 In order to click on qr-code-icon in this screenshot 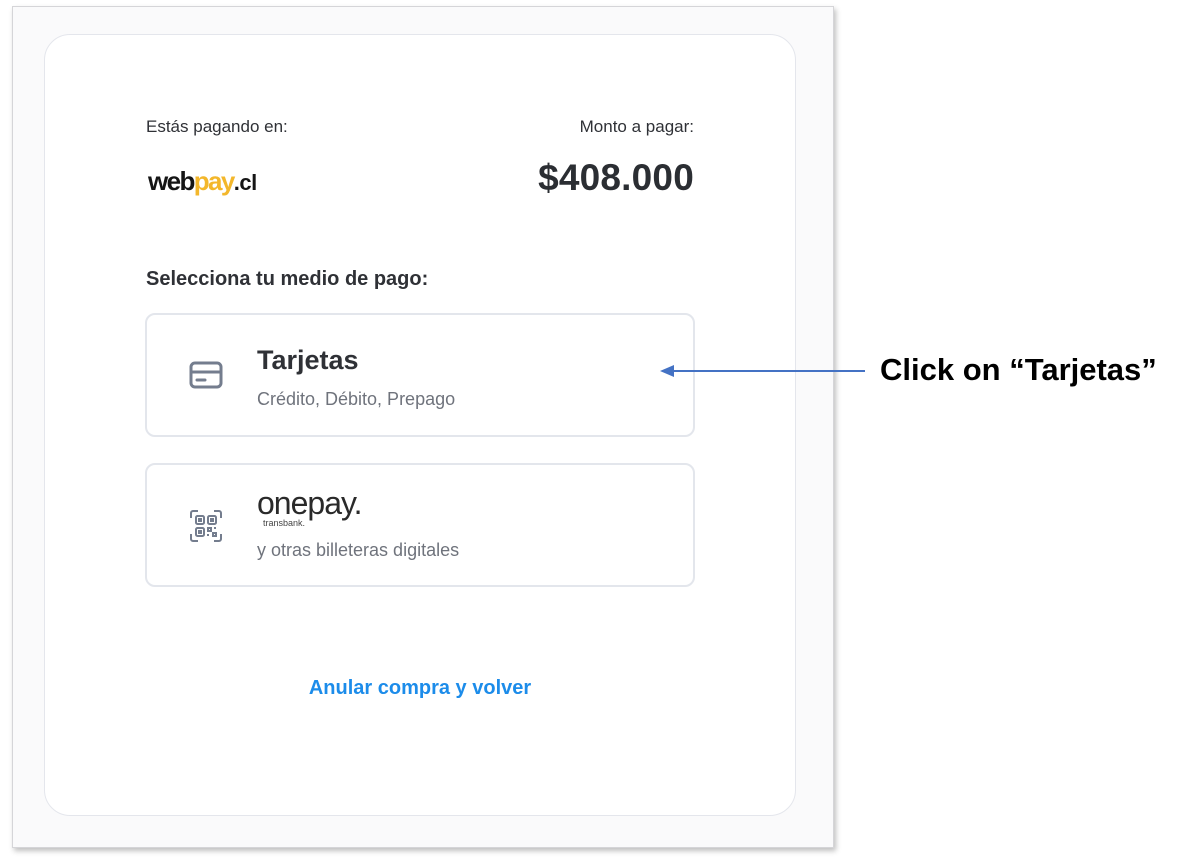, I will do `click(206, 528)`.